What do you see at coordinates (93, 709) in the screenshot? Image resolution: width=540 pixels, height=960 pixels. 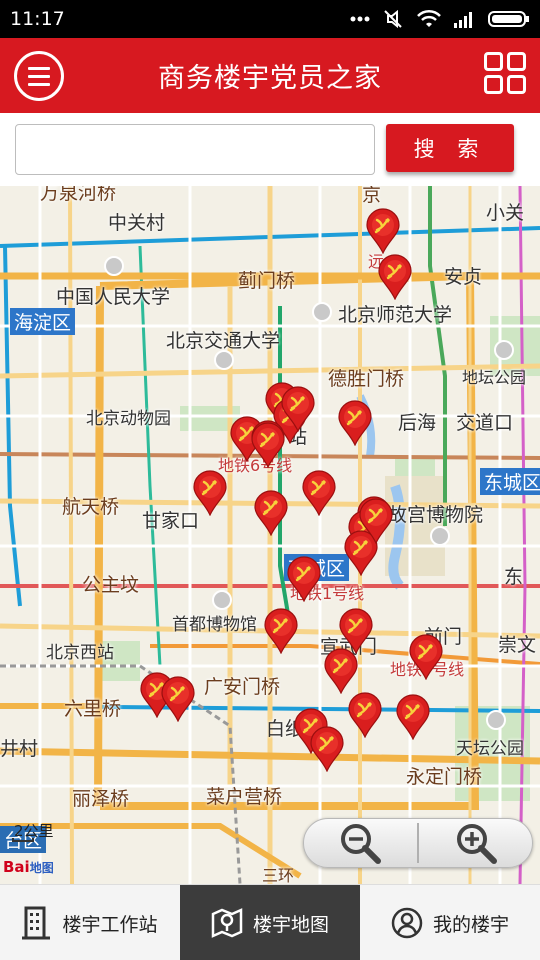 I see `map-label: 六里桥` at bounding box center [93, 709].